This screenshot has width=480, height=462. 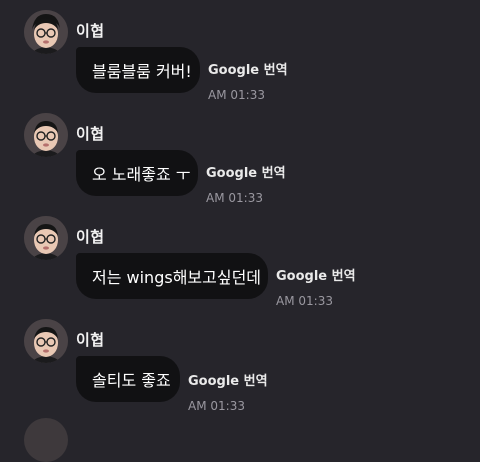 What do you see at coordinates (128, 379) in the screenshot?
I see `message-bubble: 솔티도 좋죠` at bounding box center [128, 379].